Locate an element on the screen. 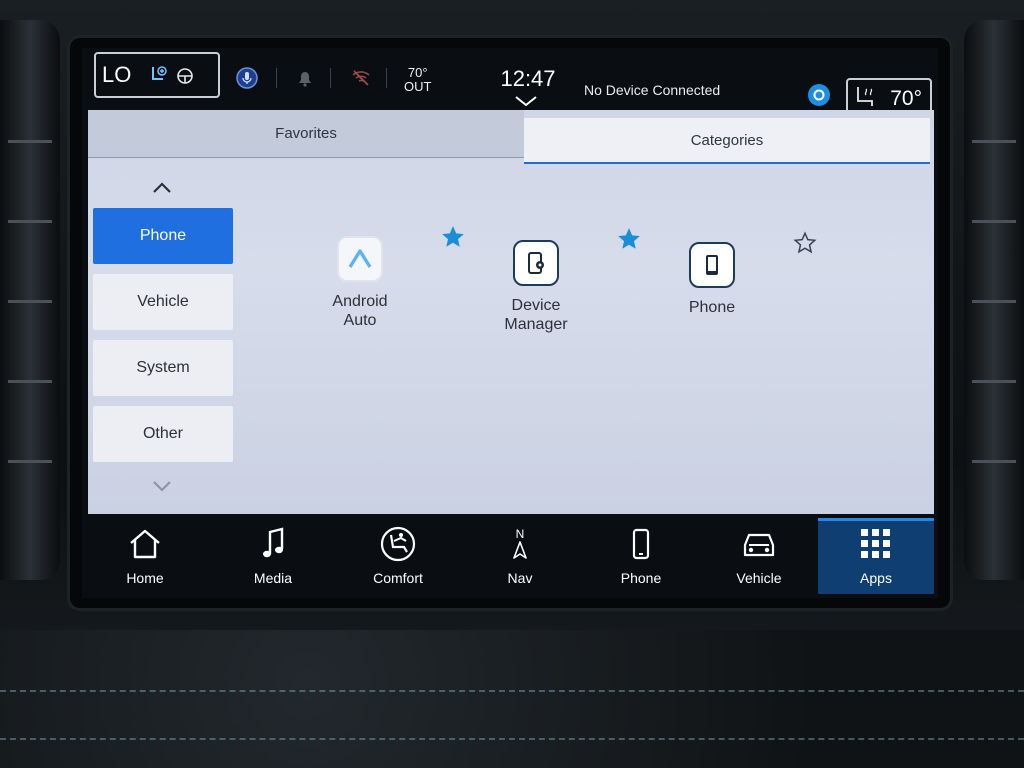 This screenshot has height=768, width=1024. outside-temp-label: OUT is located at coordinates (418, 86).